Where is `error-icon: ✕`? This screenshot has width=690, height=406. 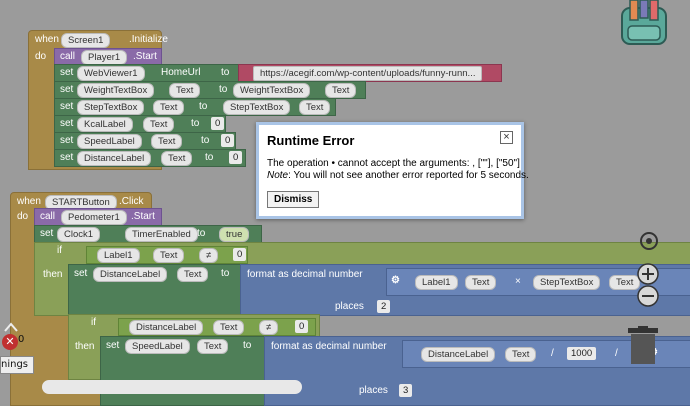
error-icon: ✕ is located at coordinates (10, 342).